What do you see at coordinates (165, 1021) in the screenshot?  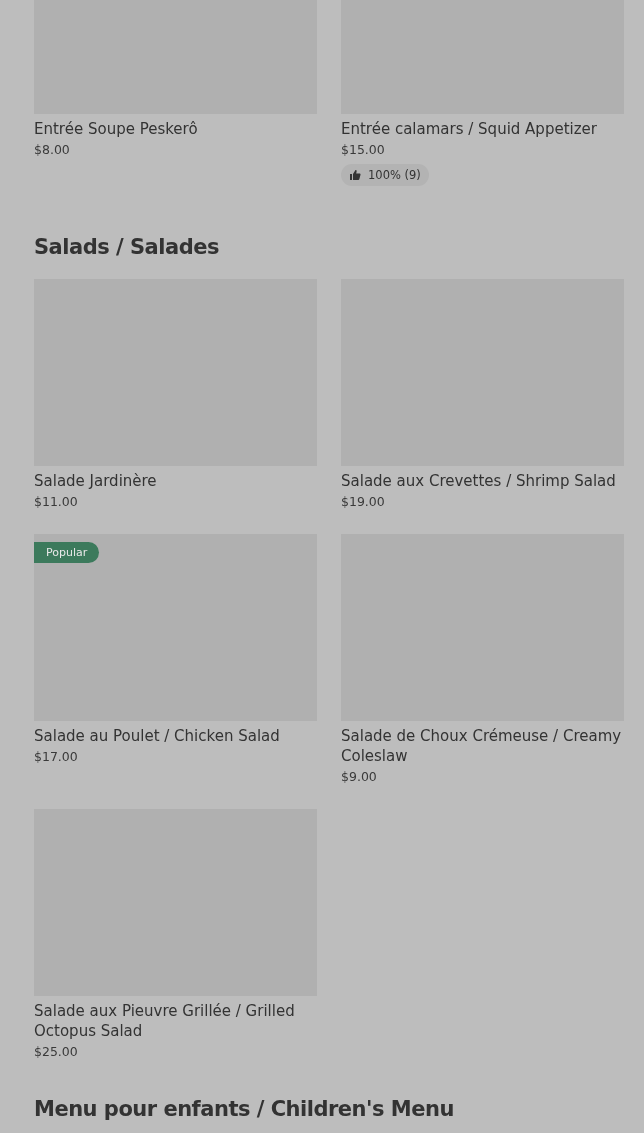 I see `item-name: Salade aux Pieuvre Grillée / Grilled Octopus Salad` at bounding box center [165, 1021].